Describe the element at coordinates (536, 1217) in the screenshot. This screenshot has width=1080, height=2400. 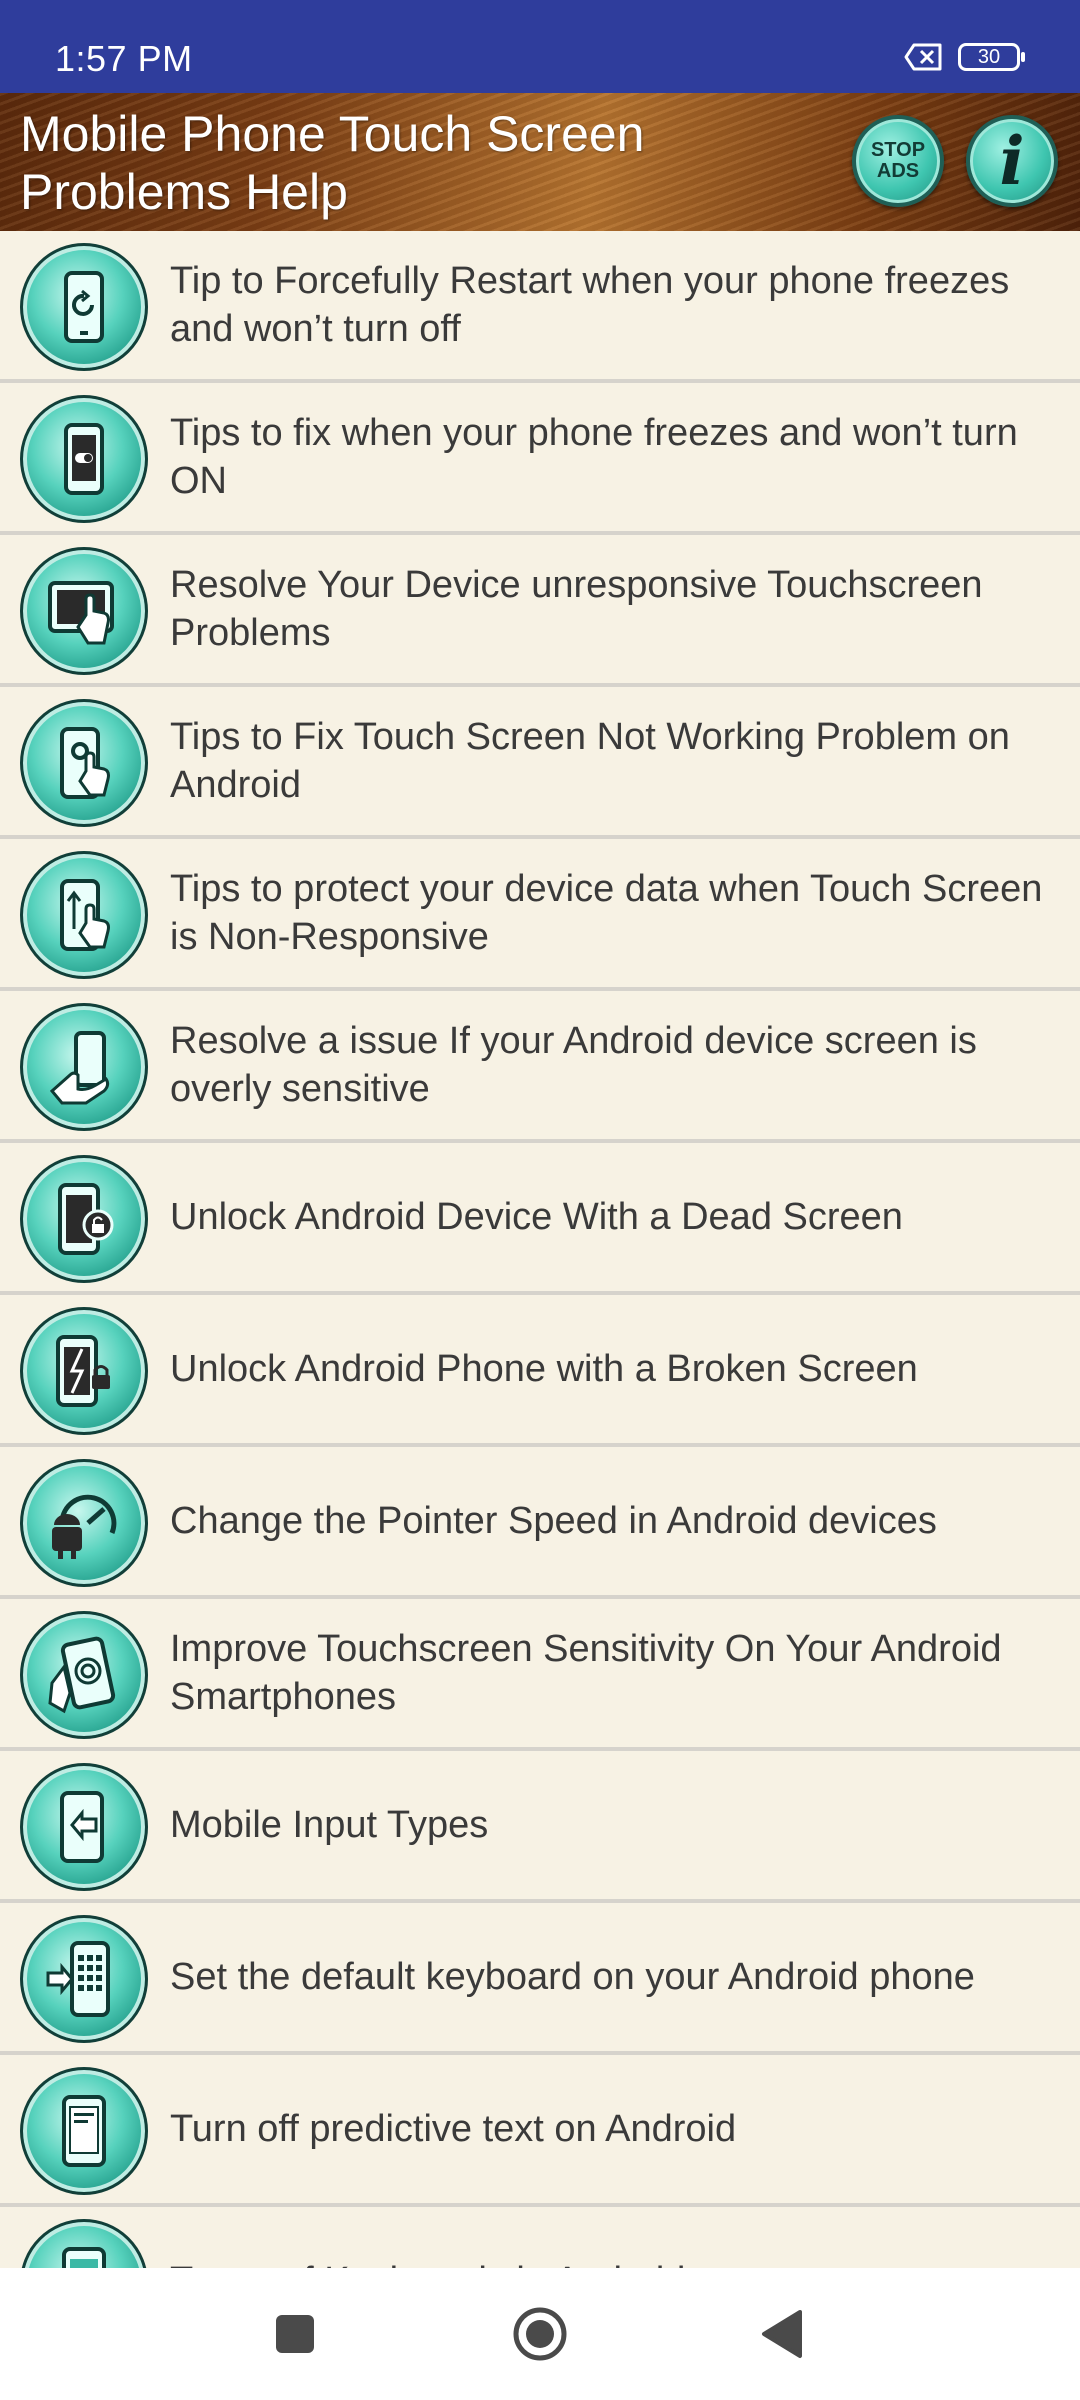
I see `list-item-label: Unlock Android Device With a Dead Screen` at that location.